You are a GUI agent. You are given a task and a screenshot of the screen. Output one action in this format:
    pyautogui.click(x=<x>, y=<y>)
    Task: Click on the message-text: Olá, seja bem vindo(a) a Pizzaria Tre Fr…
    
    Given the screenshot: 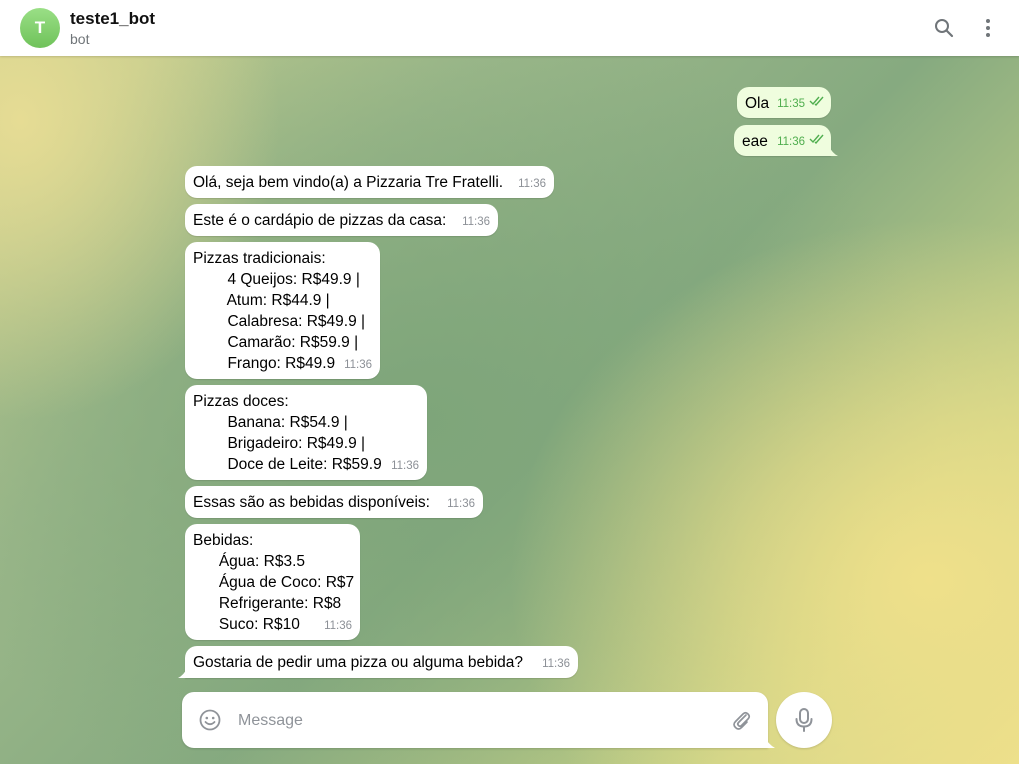 What is the action you would take?
    pyautogui.click(x=348, y=182)
    